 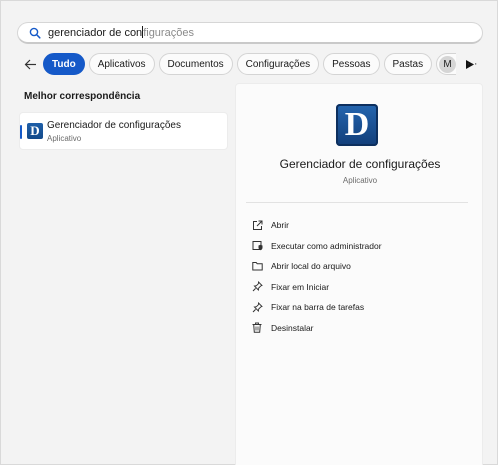 I want to click on trash-icon, so click(x=261, y=328).